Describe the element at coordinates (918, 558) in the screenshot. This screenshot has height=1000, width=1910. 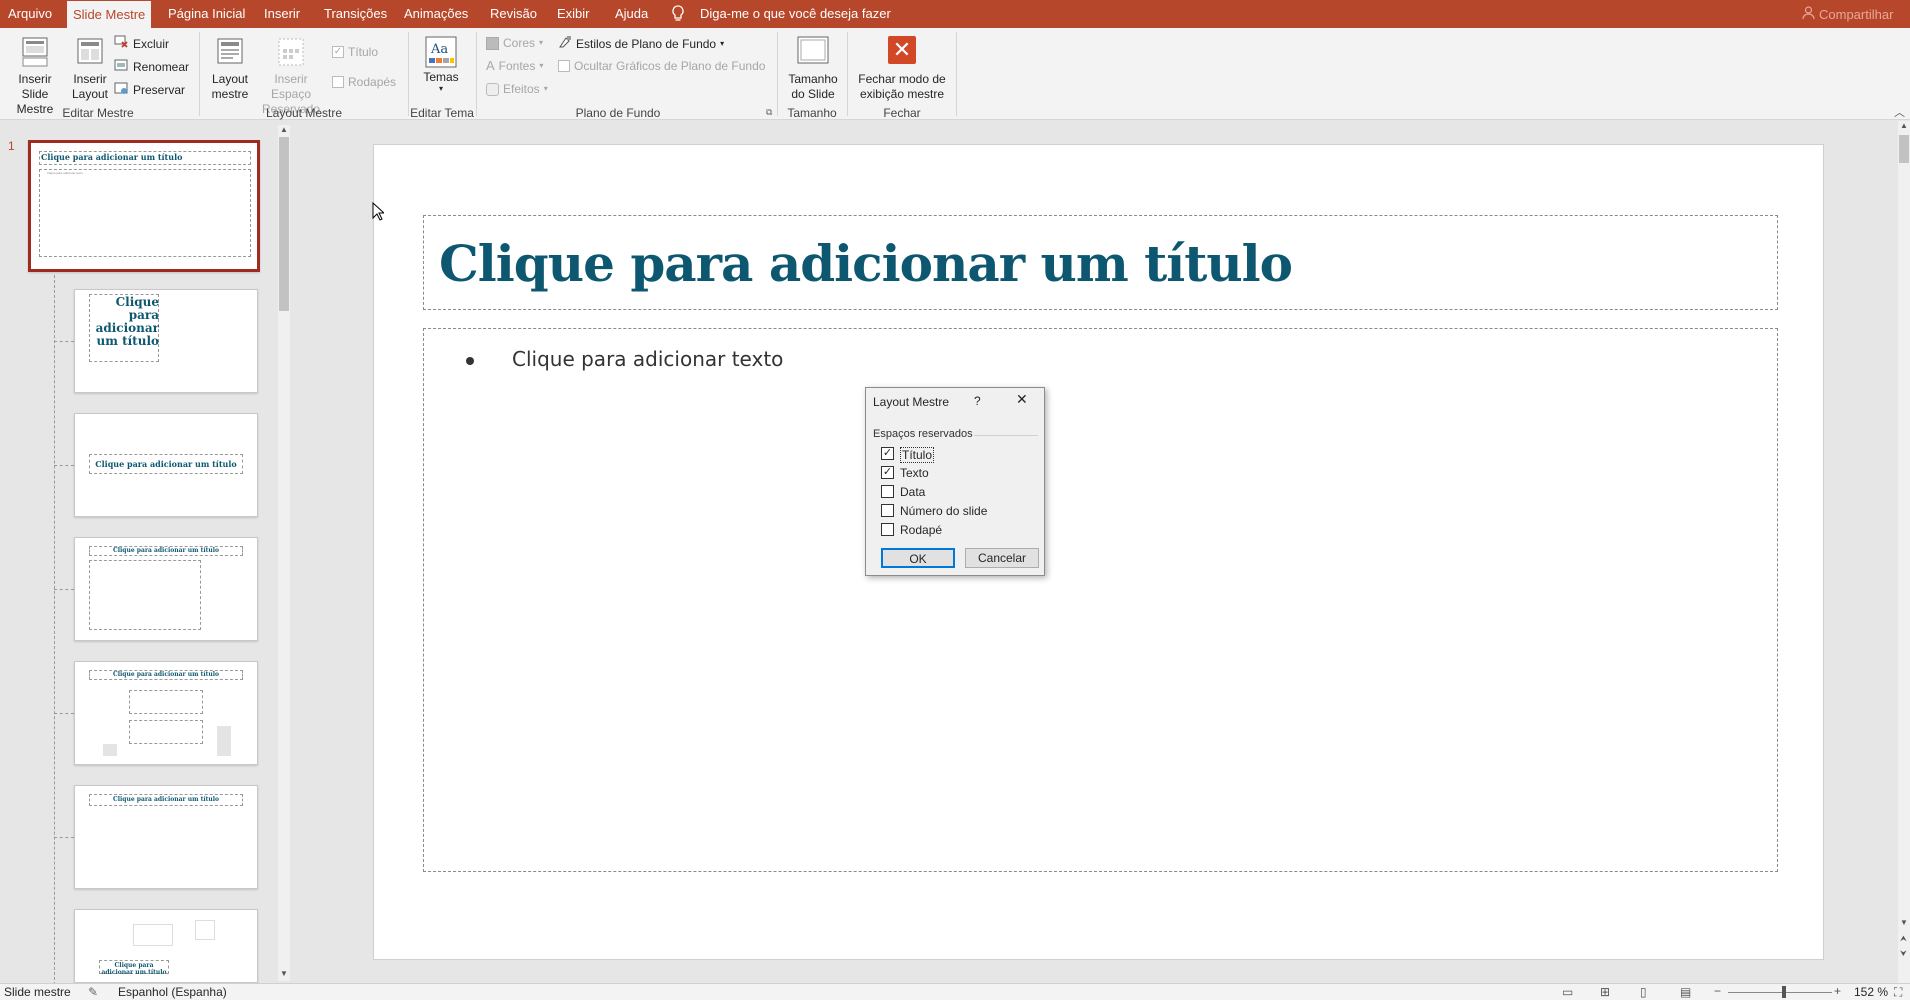
I see `ok-button: OK` at that location.